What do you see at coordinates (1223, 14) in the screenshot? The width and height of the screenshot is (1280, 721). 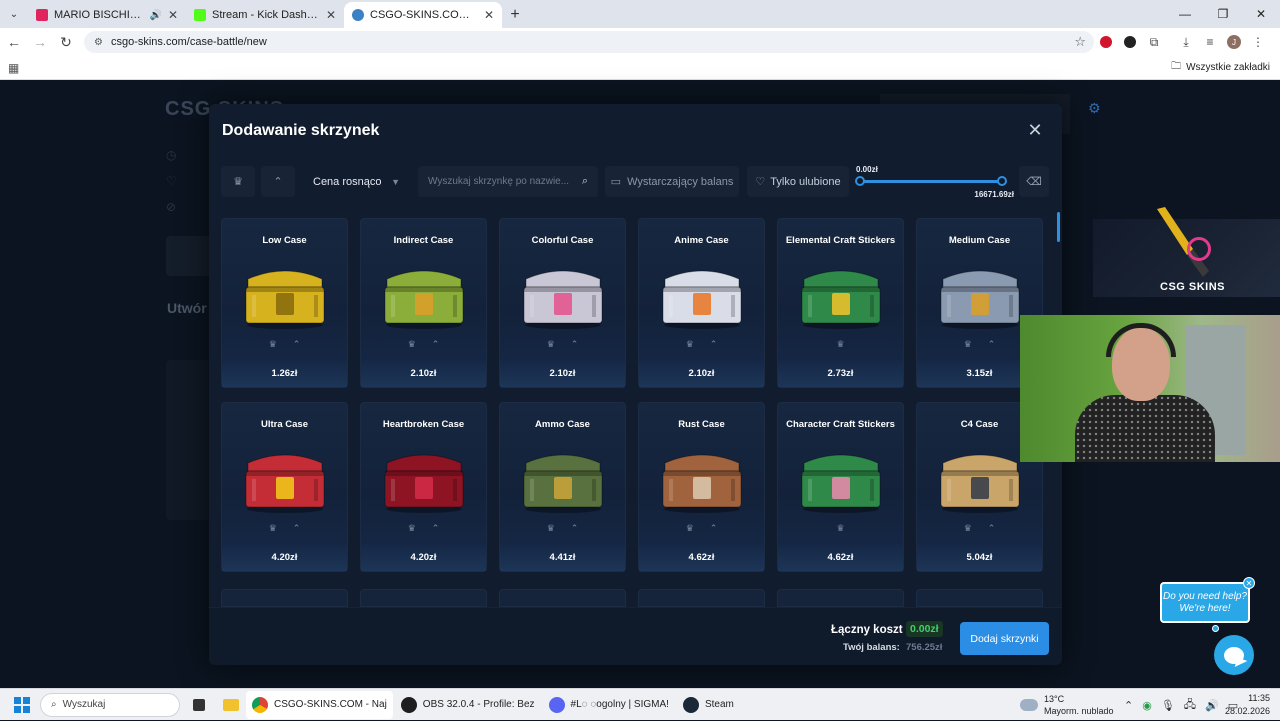 I see `restore-icon: ❐` at bounding box center [1223, 14].